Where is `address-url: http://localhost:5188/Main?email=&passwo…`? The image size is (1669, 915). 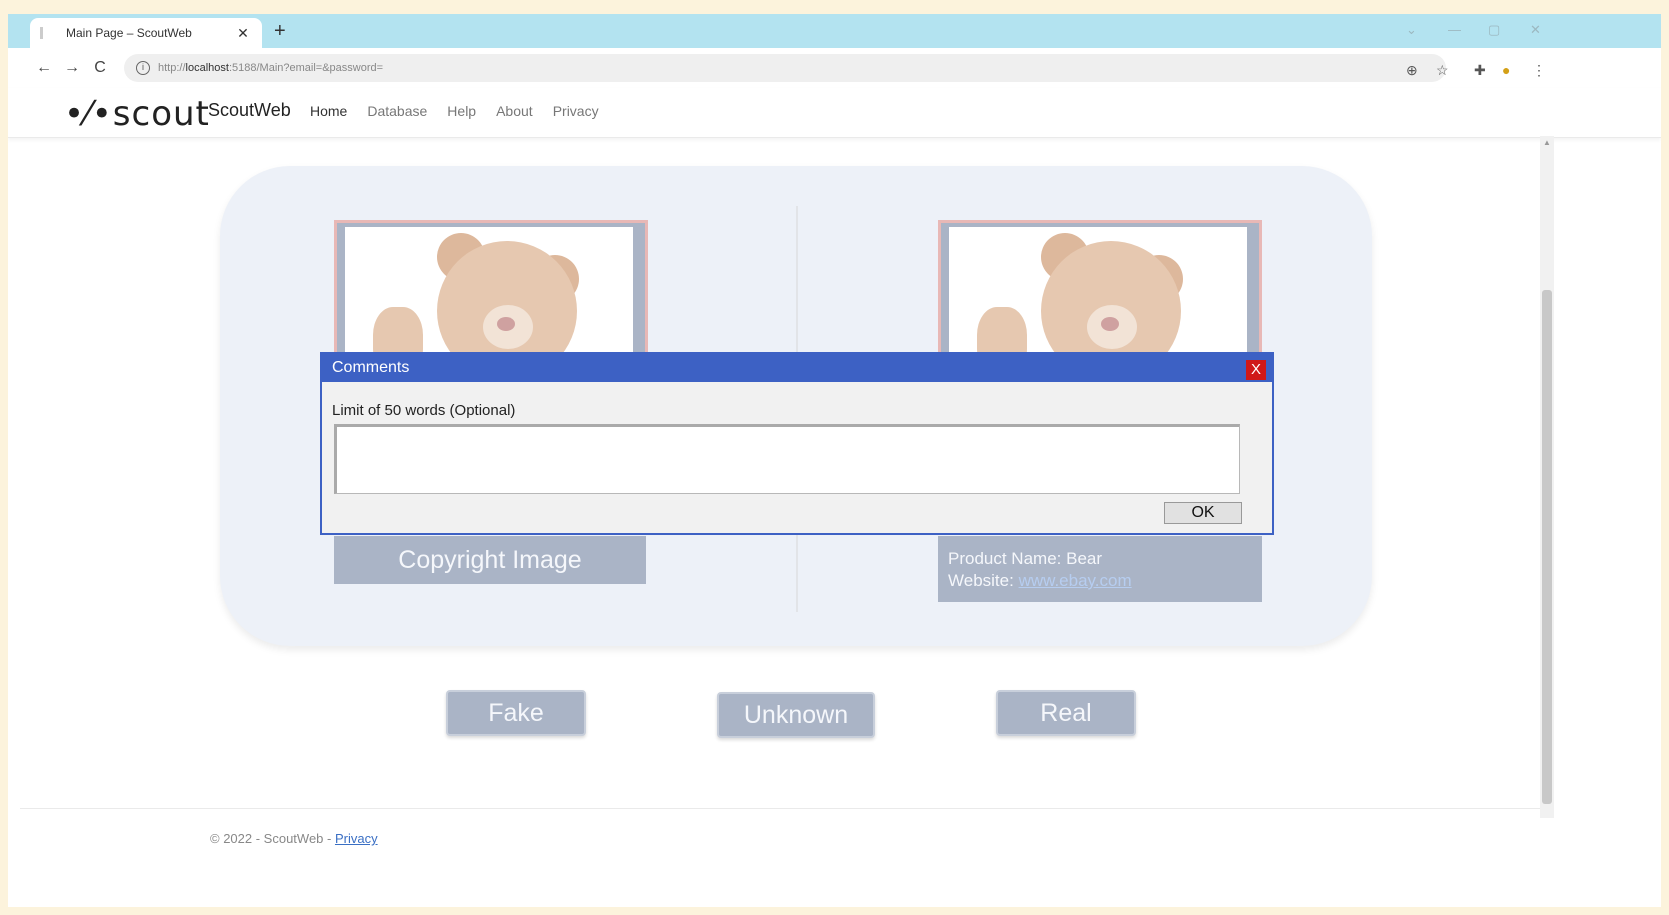 address-url: http://localhost:5188/Main?email=&passwo… is located at coordinates (271, 68).